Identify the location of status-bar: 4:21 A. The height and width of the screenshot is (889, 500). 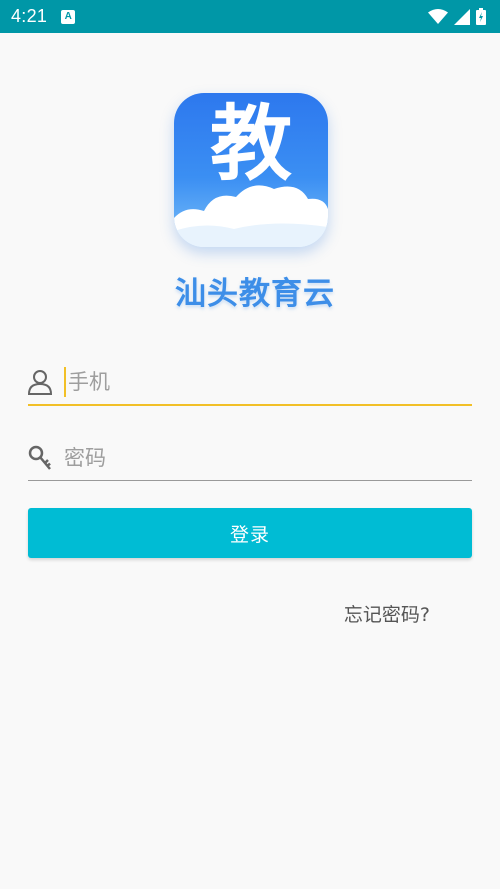
(250, 16).